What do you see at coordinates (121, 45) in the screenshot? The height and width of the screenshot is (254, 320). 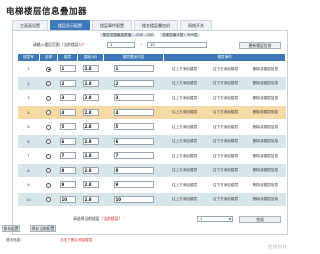 I see `floor-from-input: 1` at bounding box center [121, 45].